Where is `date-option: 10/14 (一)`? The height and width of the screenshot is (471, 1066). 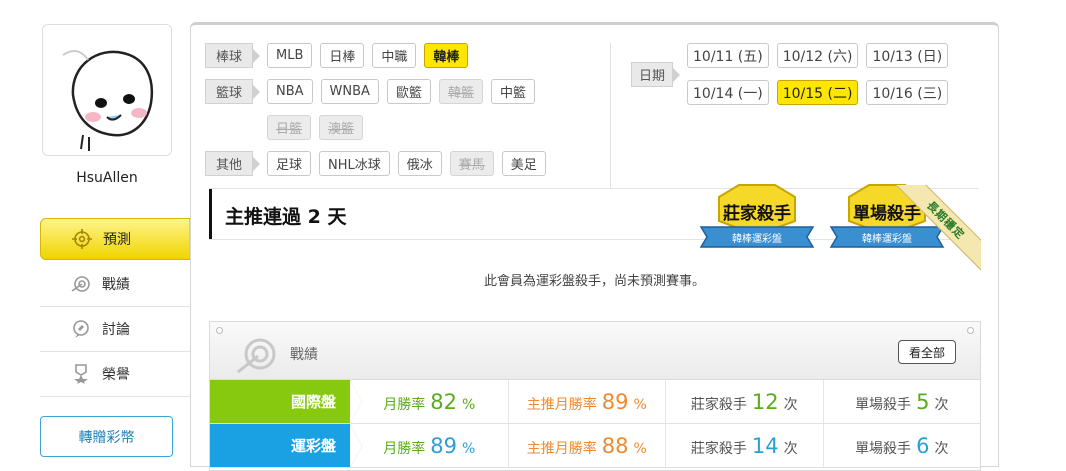
date-option: 10/14 (一) is located at coordinates (728, 92).